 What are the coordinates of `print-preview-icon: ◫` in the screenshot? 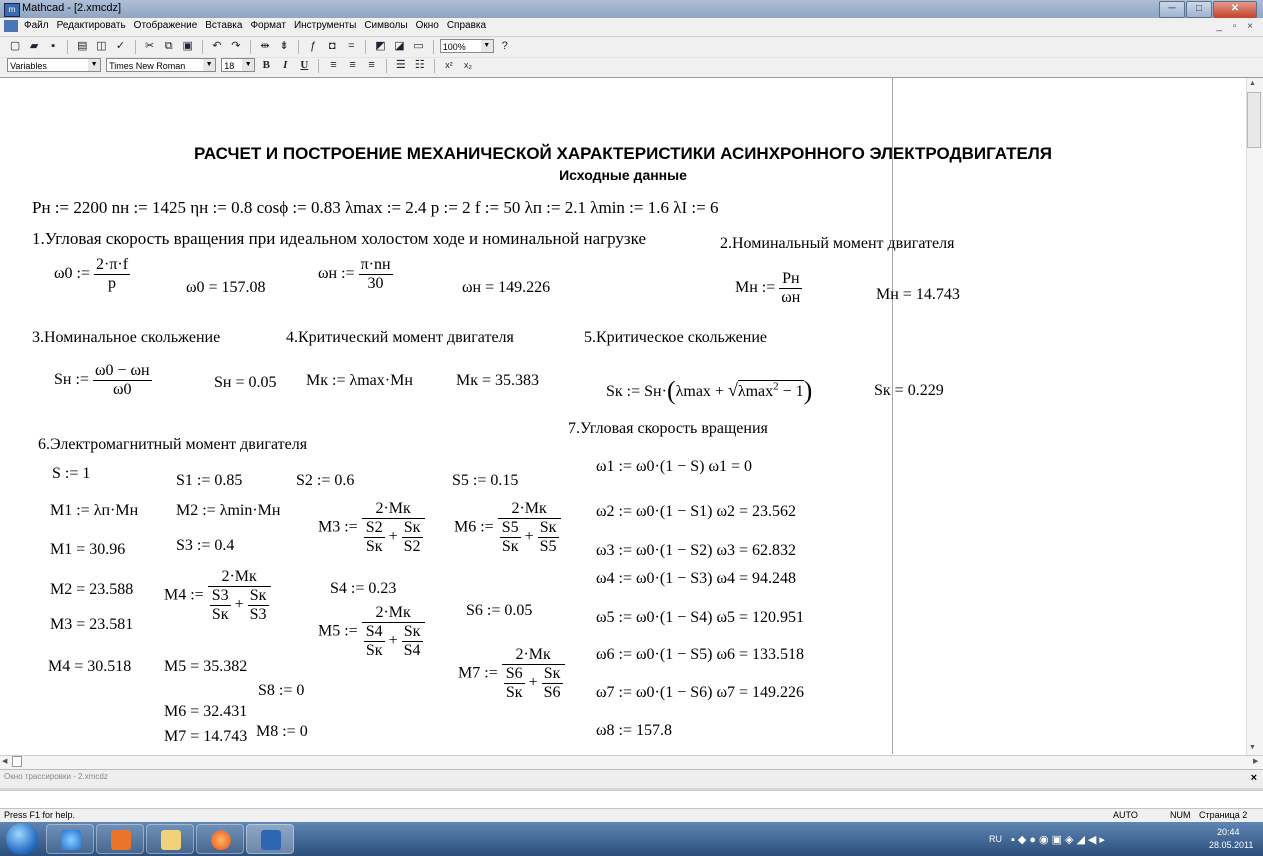 It's located at (101, 46).